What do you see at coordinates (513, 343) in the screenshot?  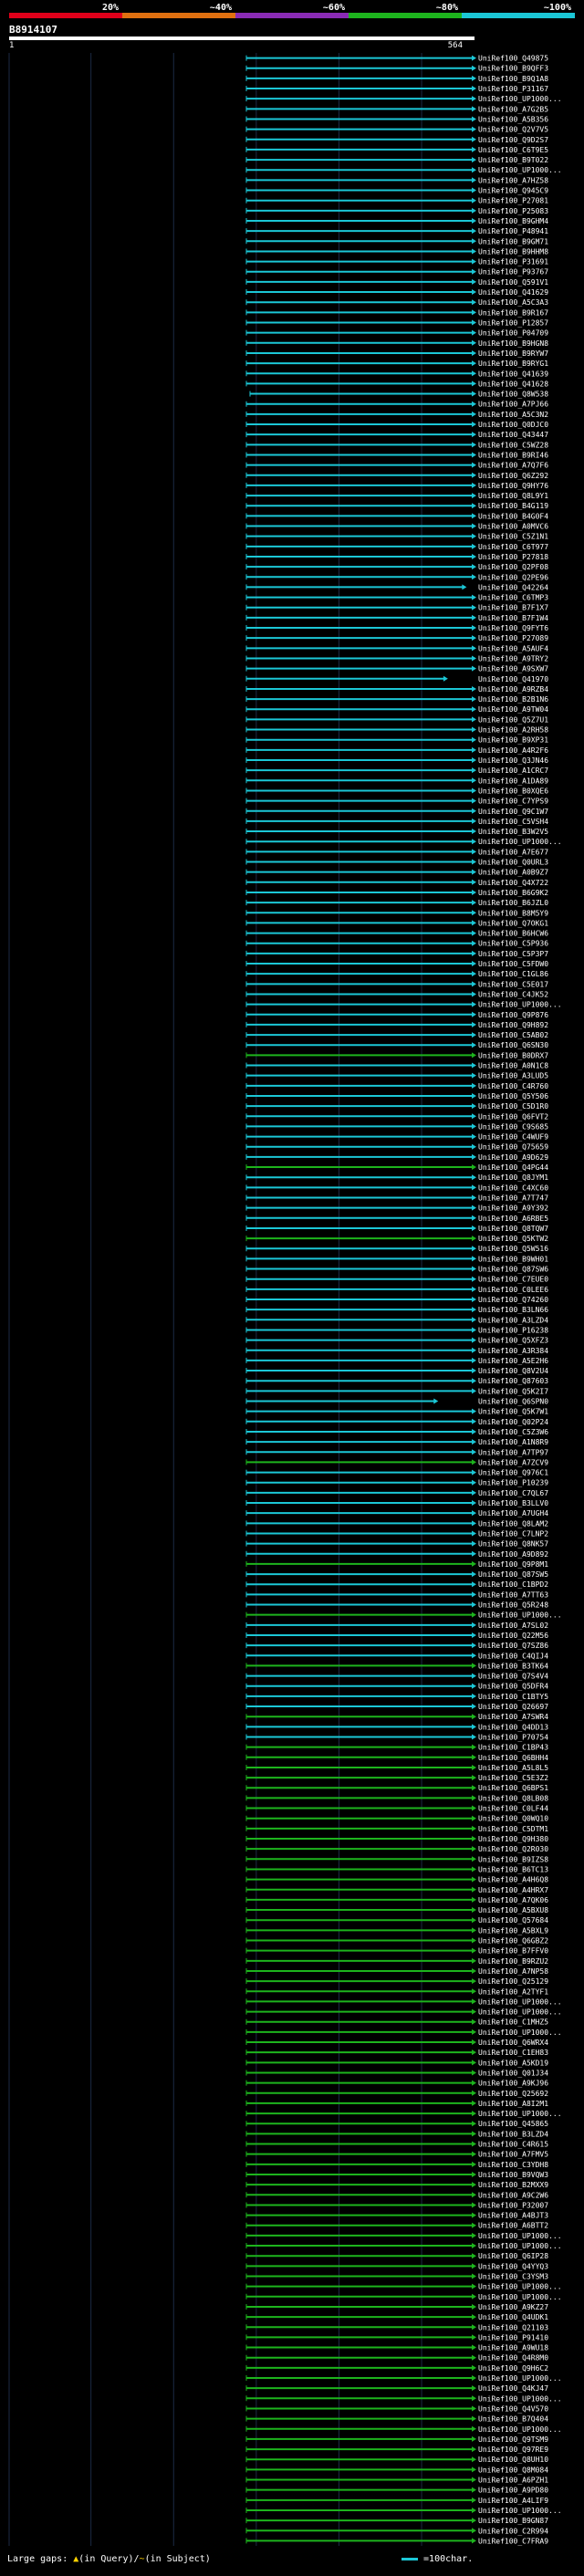 I see `hit-label: UniRef100_B9HGN8` at bounding box center [513, 343].